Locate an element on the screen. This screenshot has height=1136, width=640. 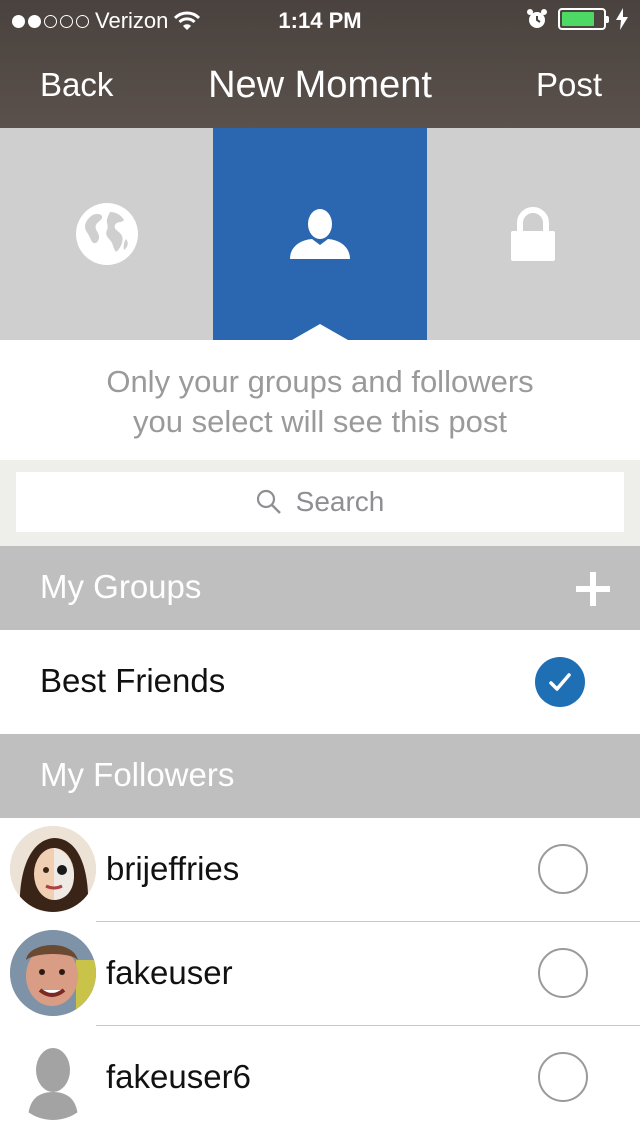
tab-public is located at coordinates (106, 234).